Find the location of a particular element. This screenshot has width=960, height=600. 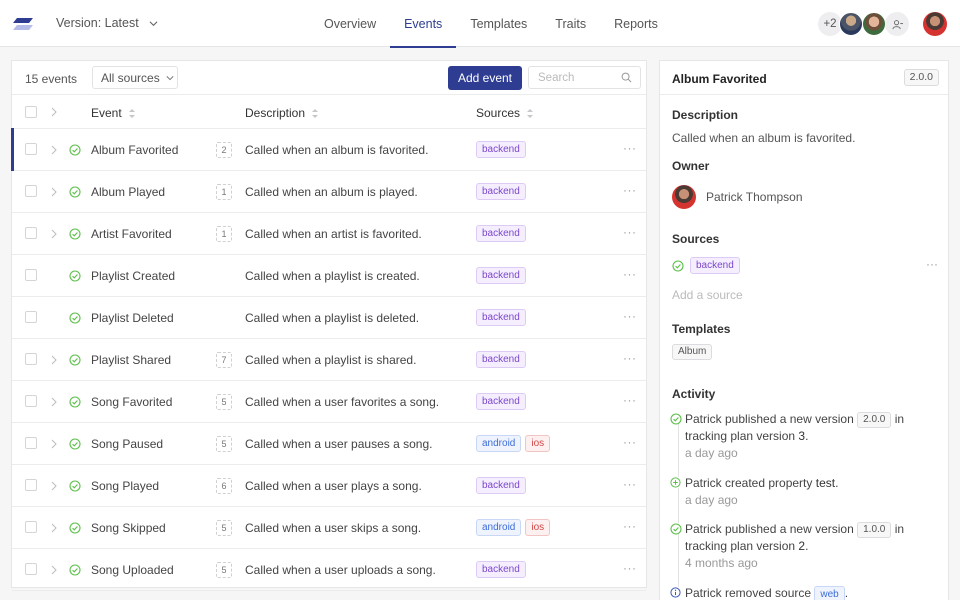

check-circle-icon is located at coordinates (75, 150).